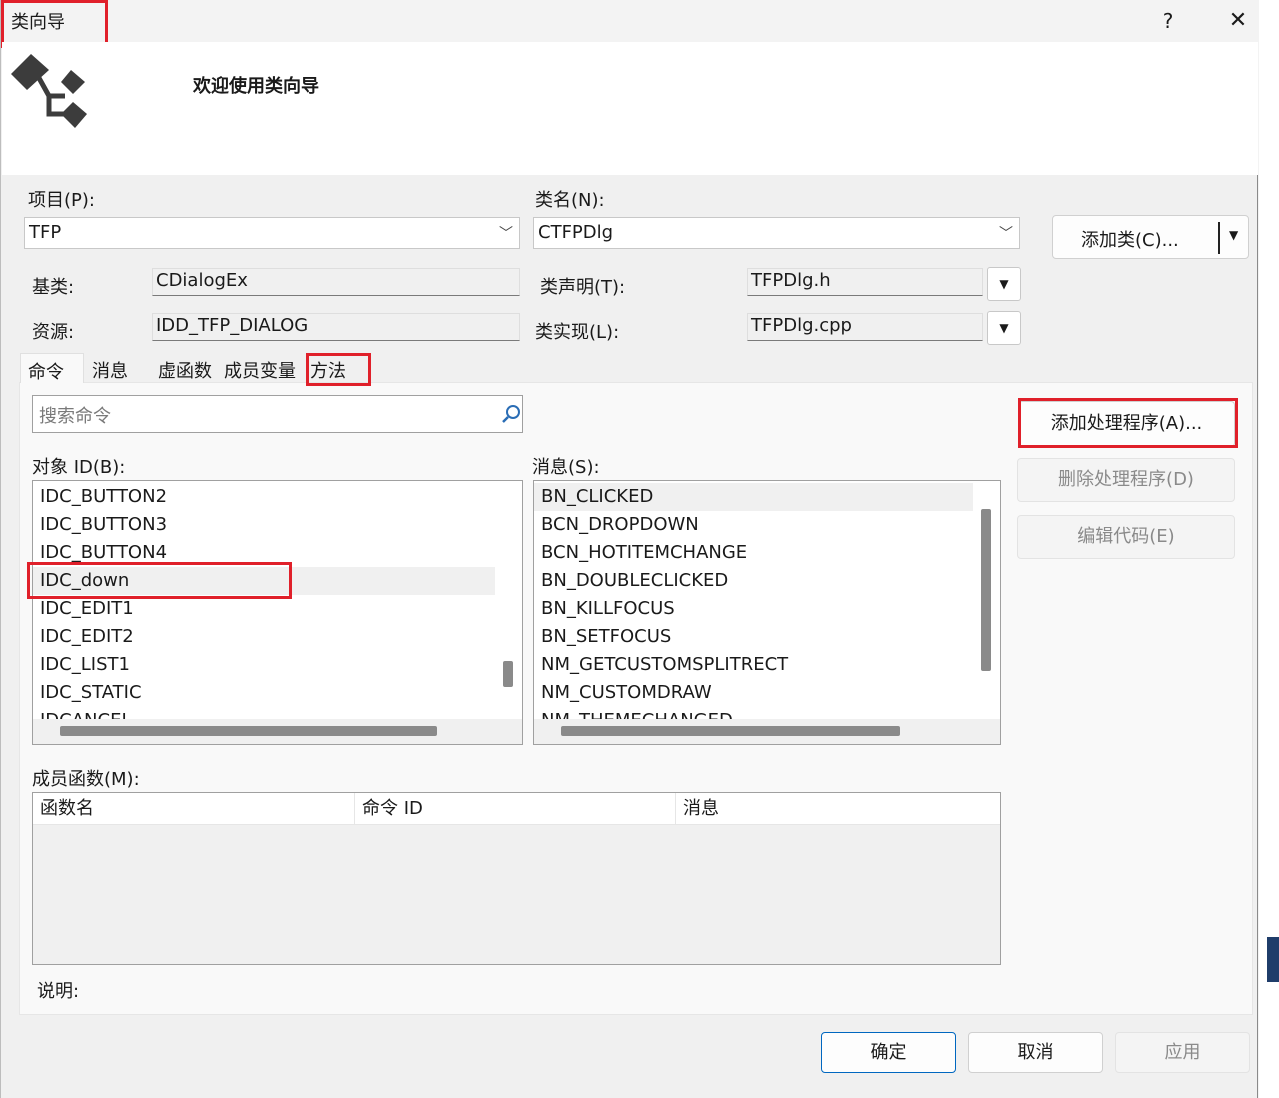  Describe the element at coordinates (511, 414) in the screenshot. I see `search-icon` at that location.